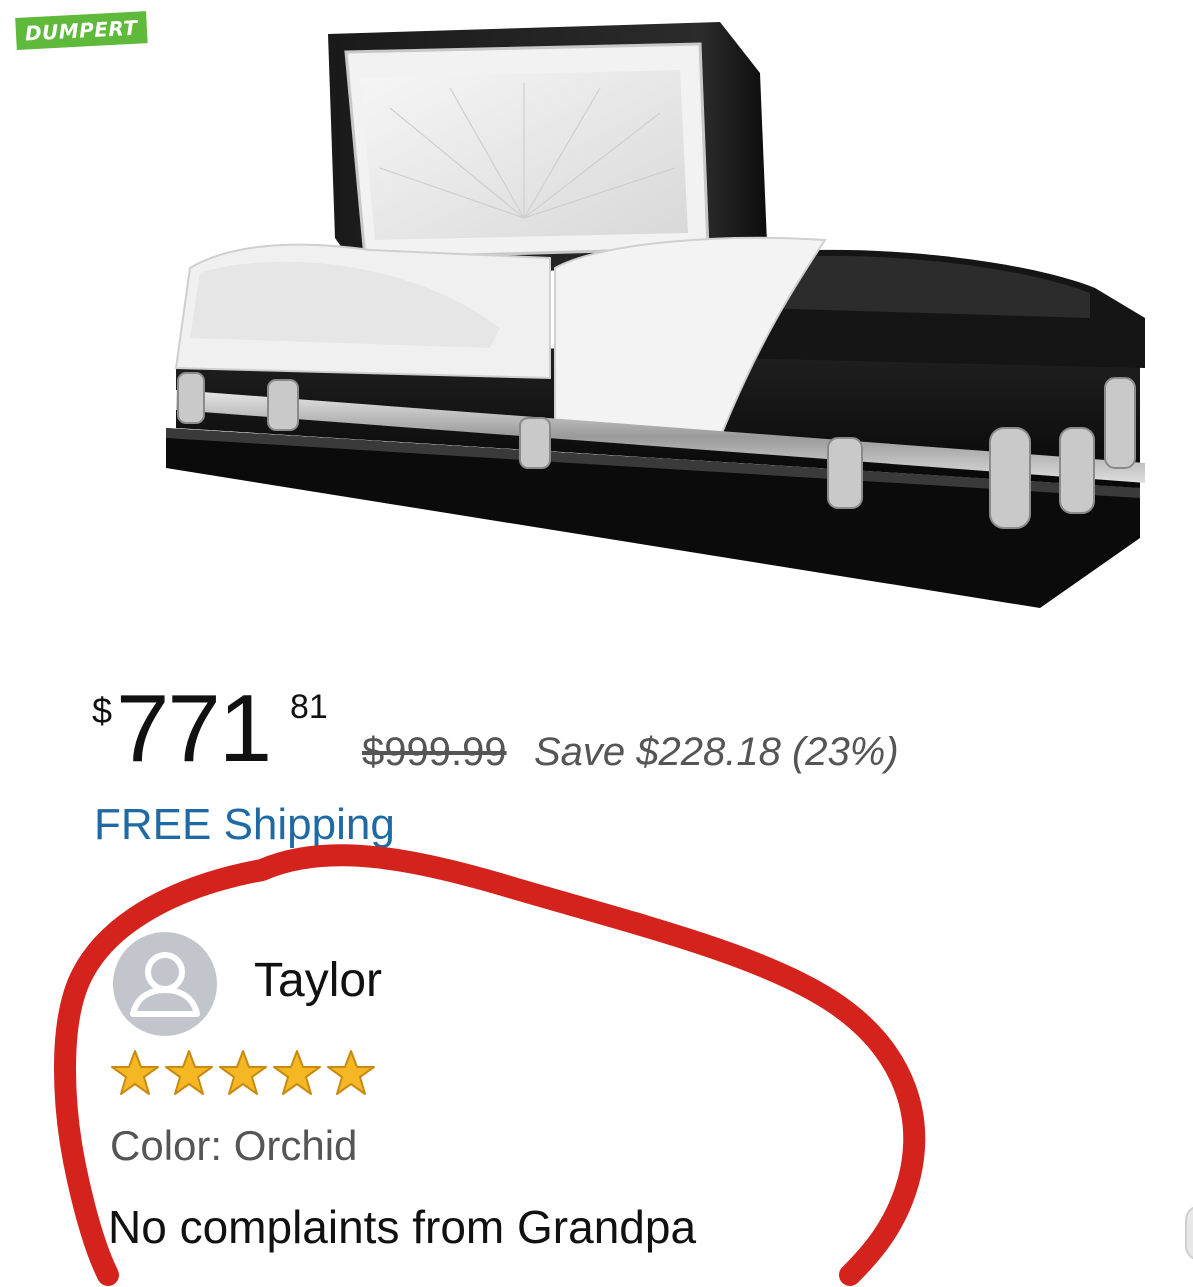 This screenshot has height=1287, width=1193. What do you see at coordinates (318, 980) in the screenshot?
I see `reviewer-name: Taylor` at bounding box center [318, 980].